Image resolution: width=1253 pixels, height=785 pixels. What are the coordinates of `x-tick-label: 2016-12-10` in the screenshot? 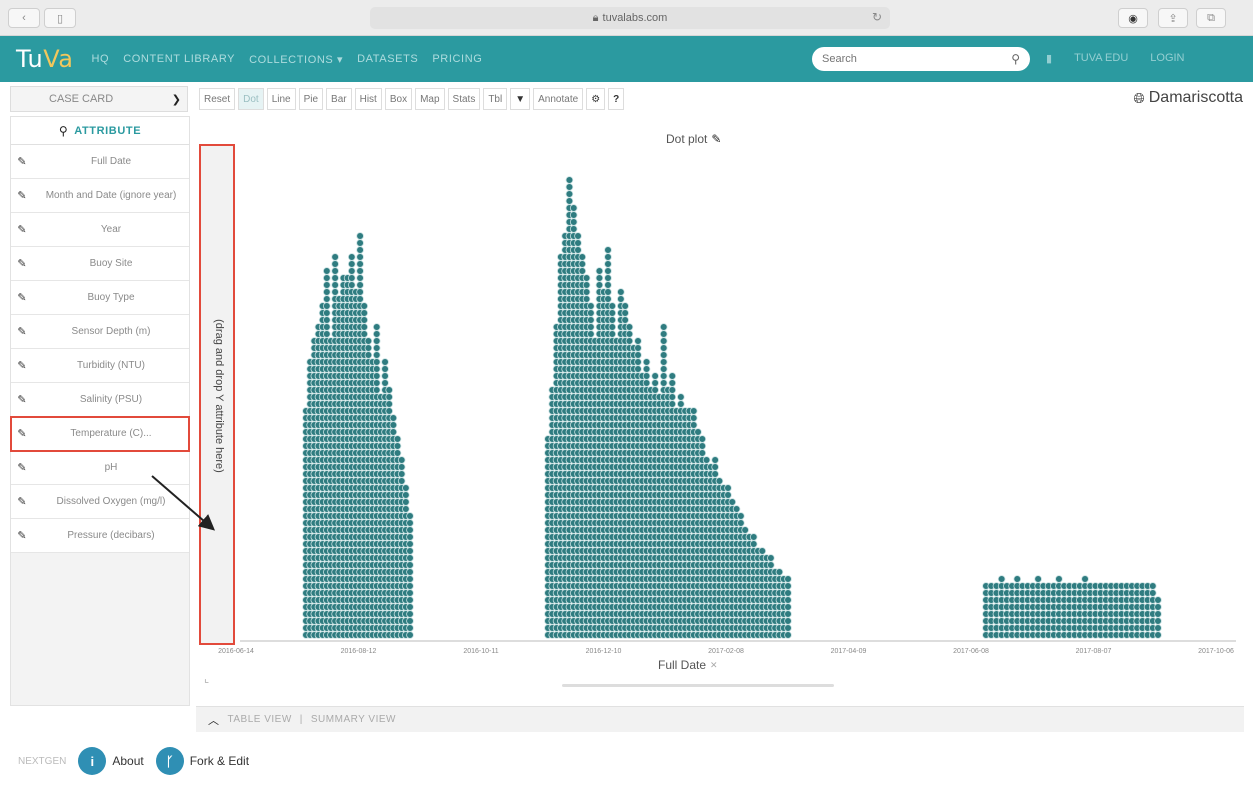 It's located at (604, 651).